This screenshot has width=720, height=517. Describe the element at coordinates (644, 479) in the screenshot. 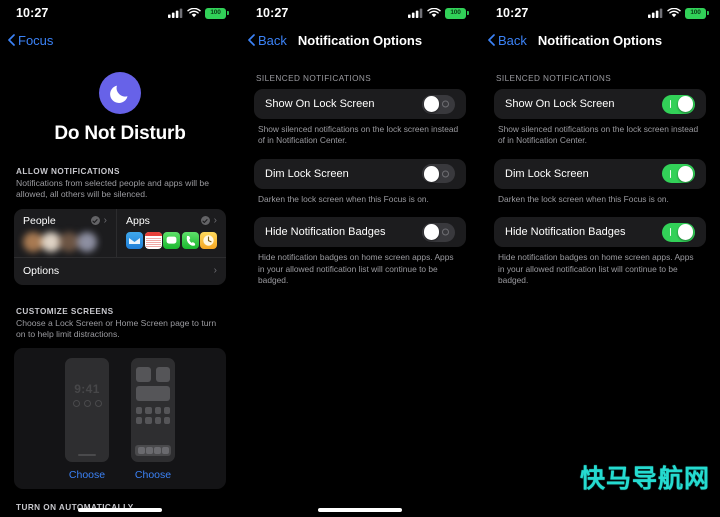

I see `watermark: 快马导航网` at that location.